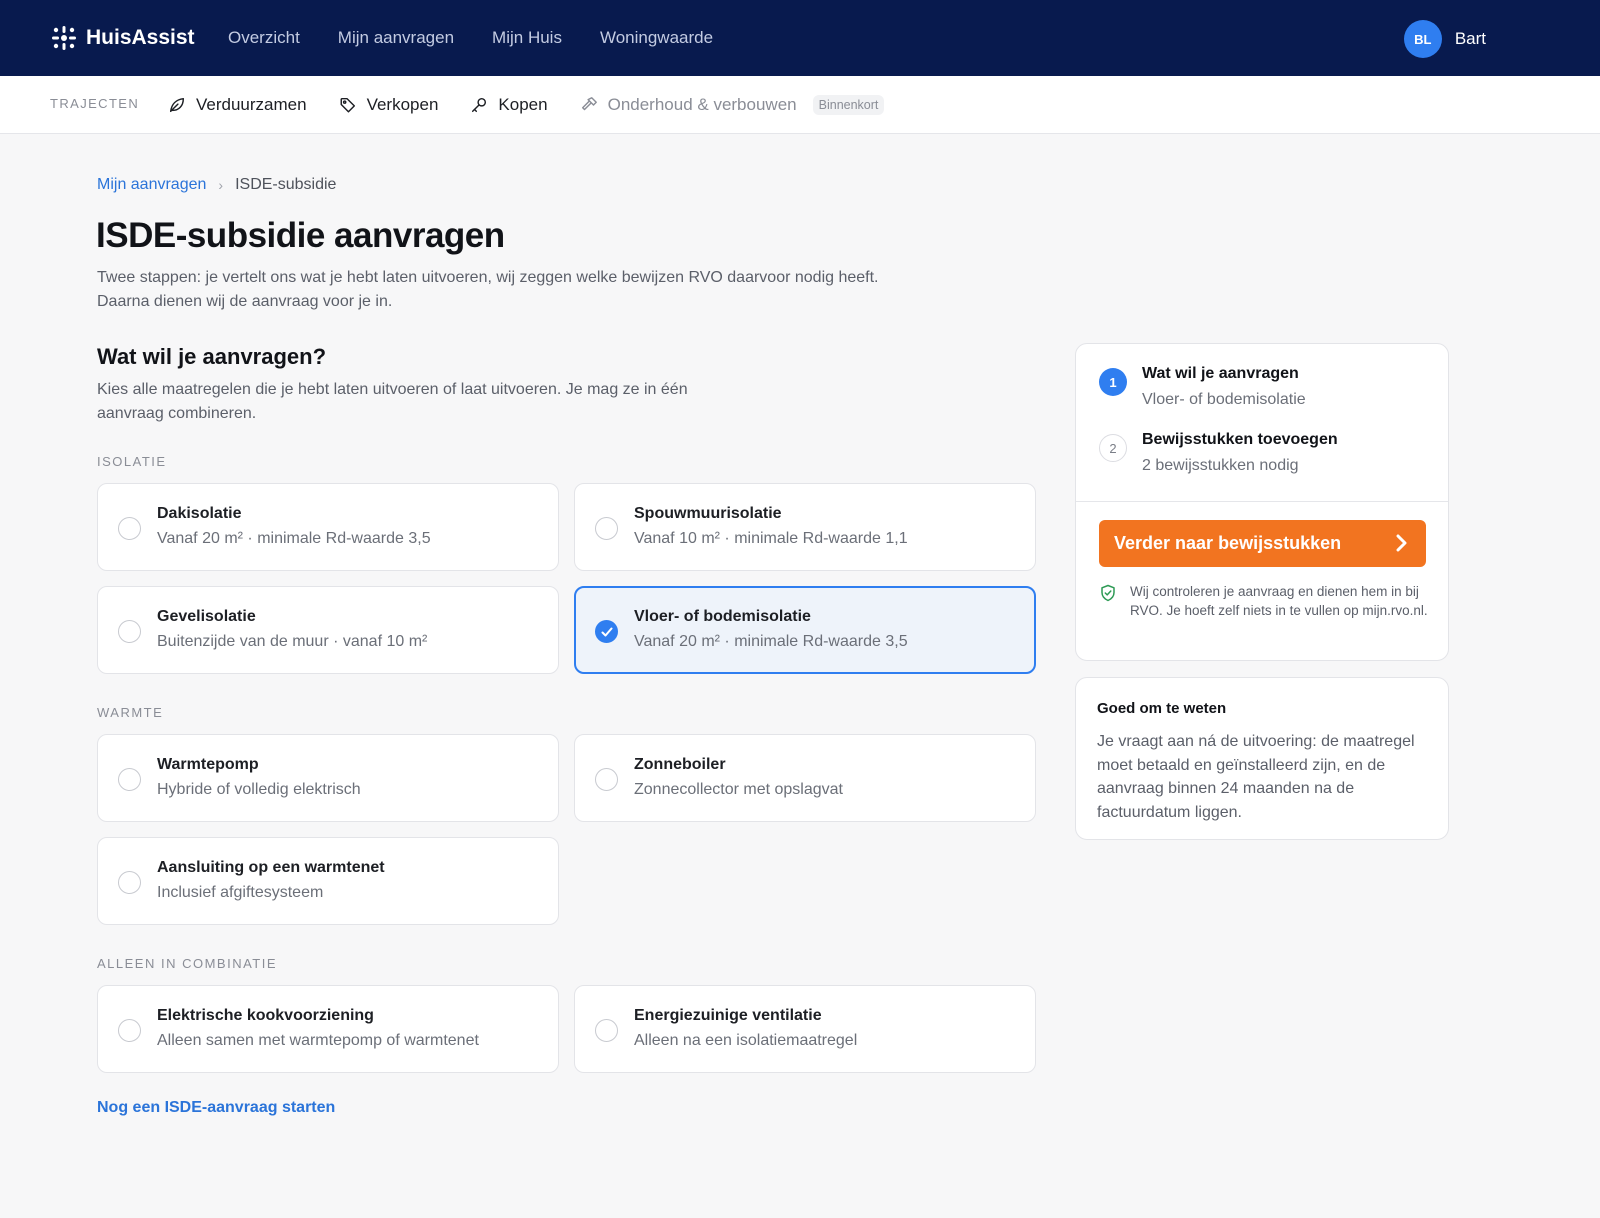  I want to click on nav-link-woningwaarde: Woningwaarde, so click(656, 38).